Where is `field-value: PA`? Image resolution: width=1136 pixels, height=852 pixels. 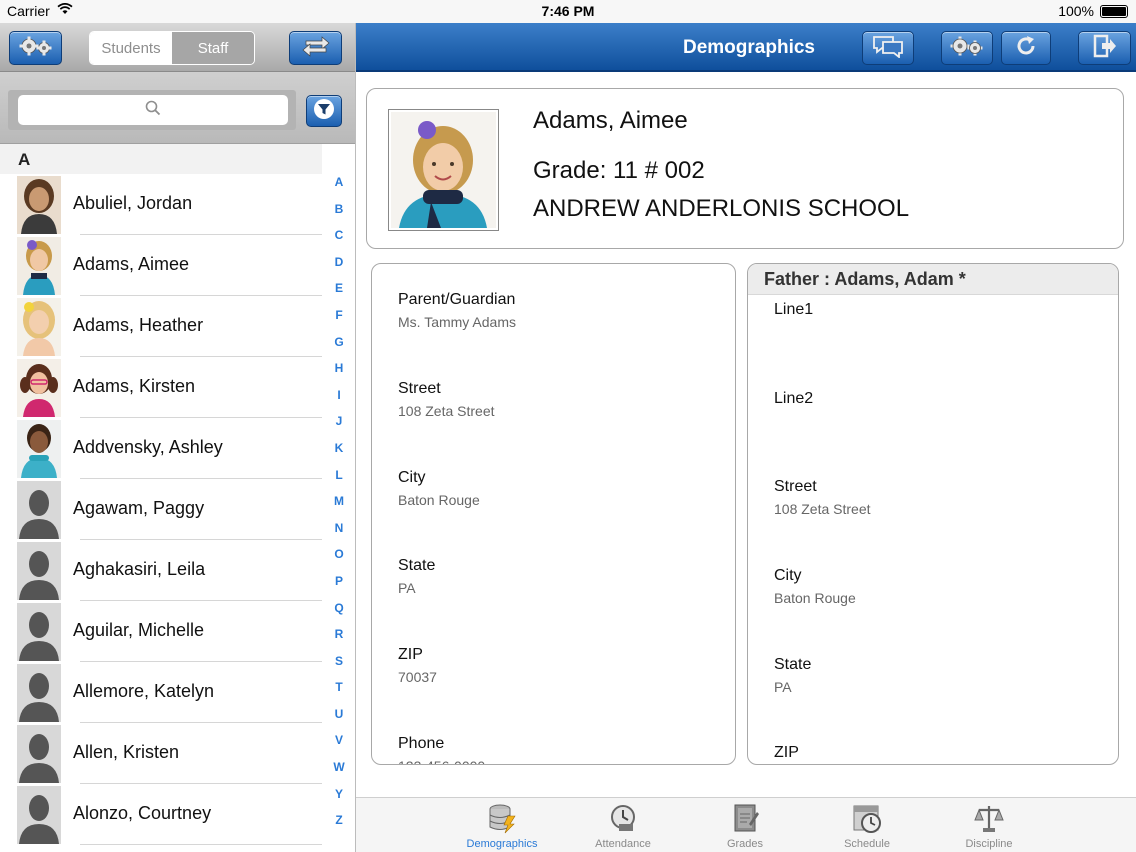
field-value: PA is located at coordinates (407, 588).